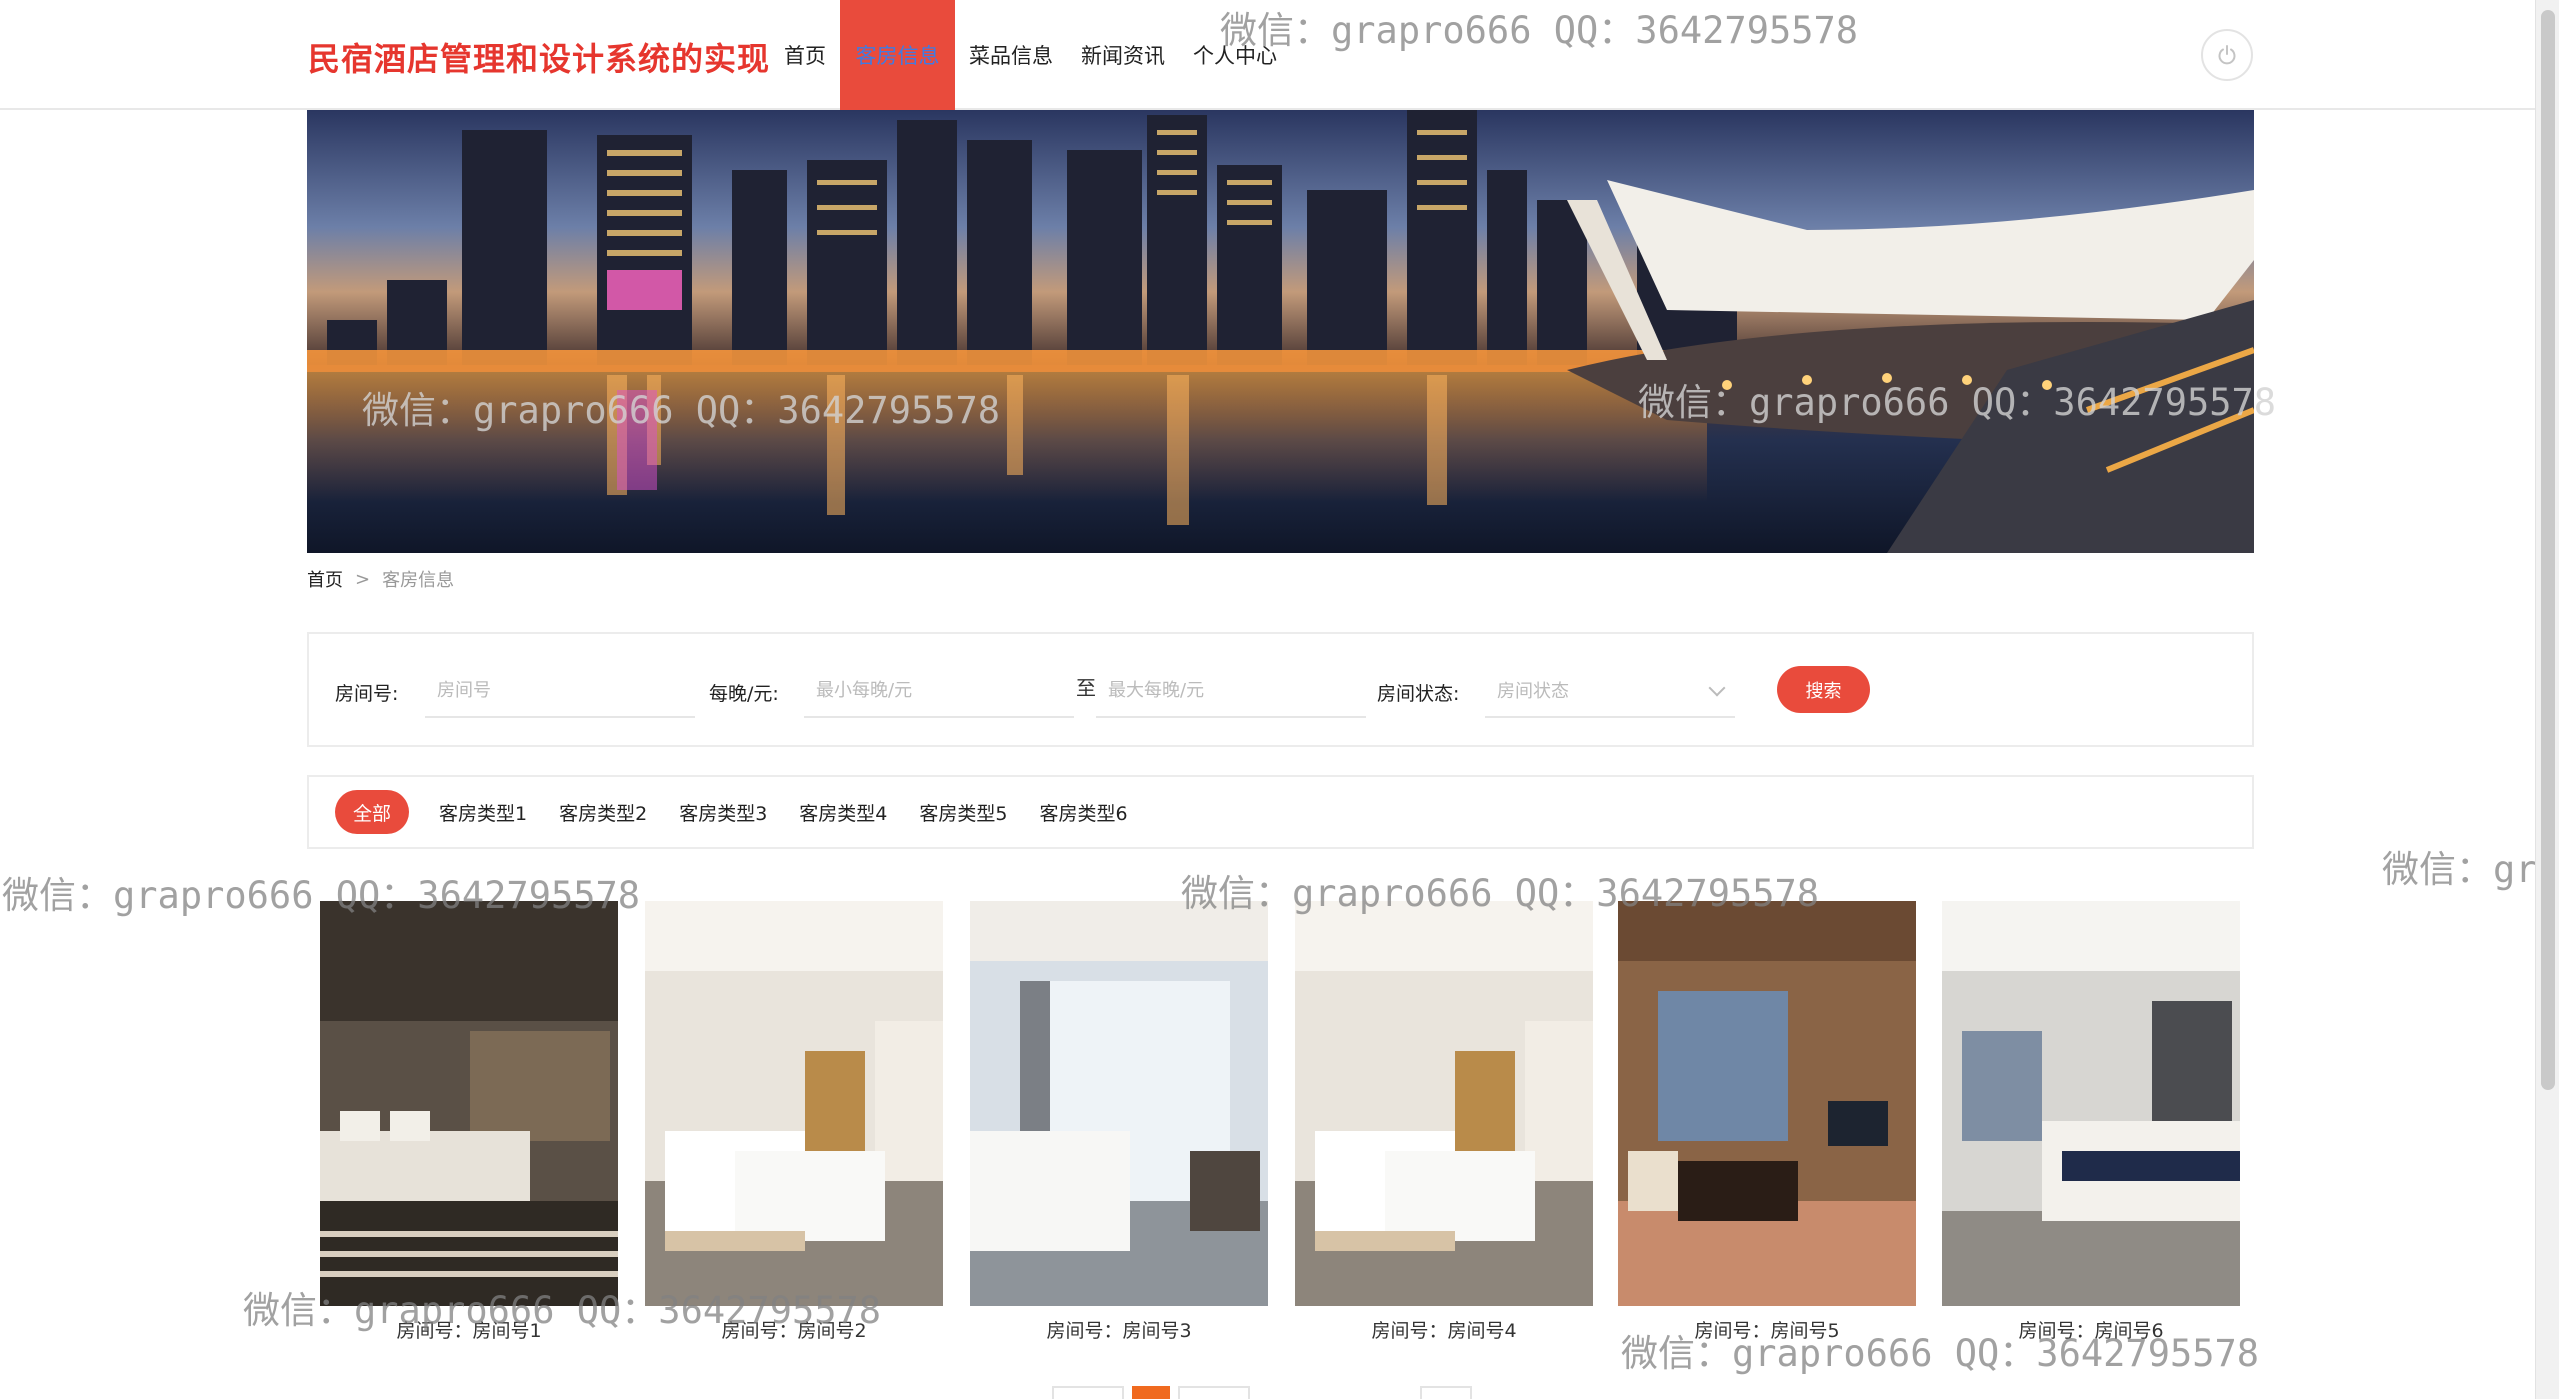 The image size is (2559, 1399). Describe the element at coordinates (2091, 1331) in the screenshot. I see `room-caption: 房间号：房间号6` at that location.